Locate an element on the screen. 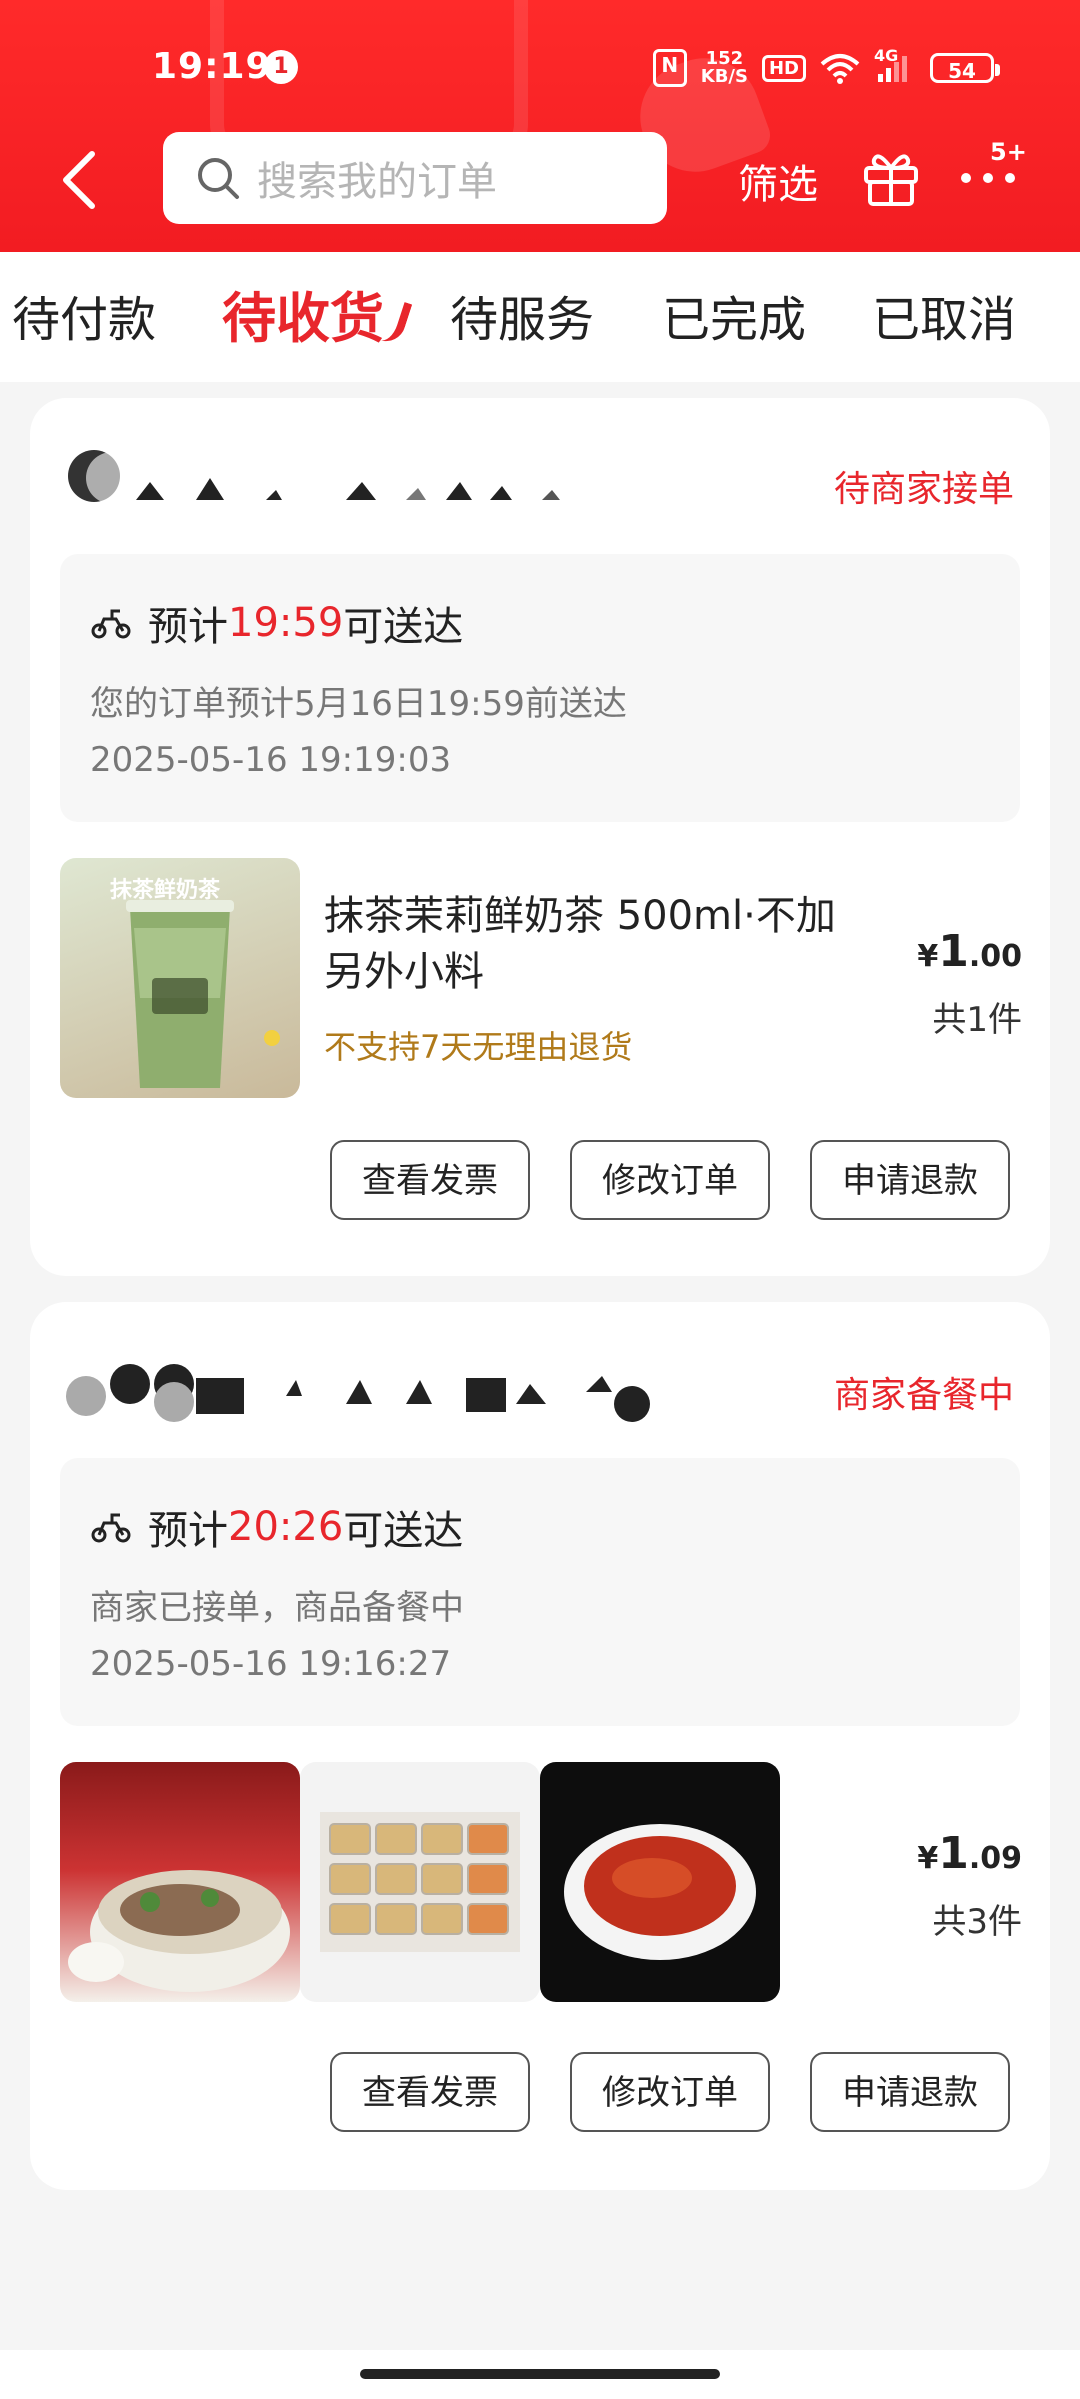 Image resolution: width=1080 pixels, height=2399 pixels. notification-count-badge: 1 is located at coordinates (281, 67).